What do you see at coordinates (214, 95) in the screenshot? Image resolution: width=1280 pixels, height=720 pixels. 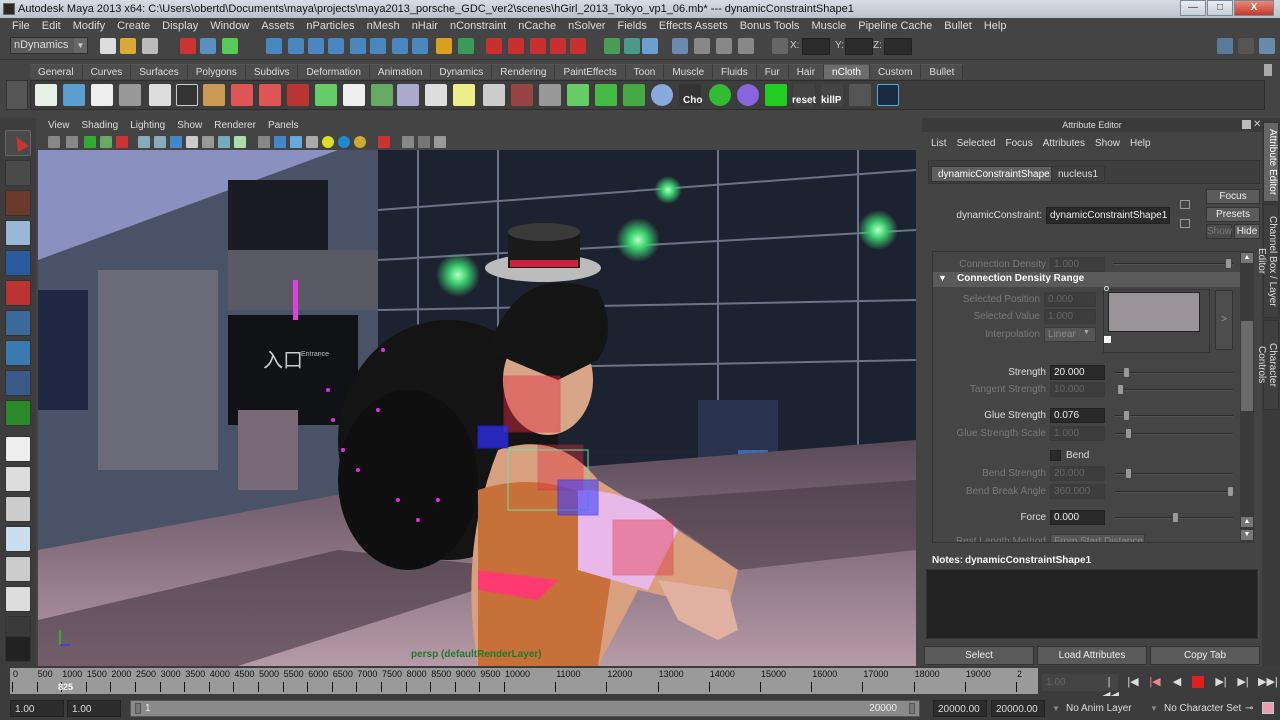 I see `transform-constraint-icon` at bounding box center [214, 95].